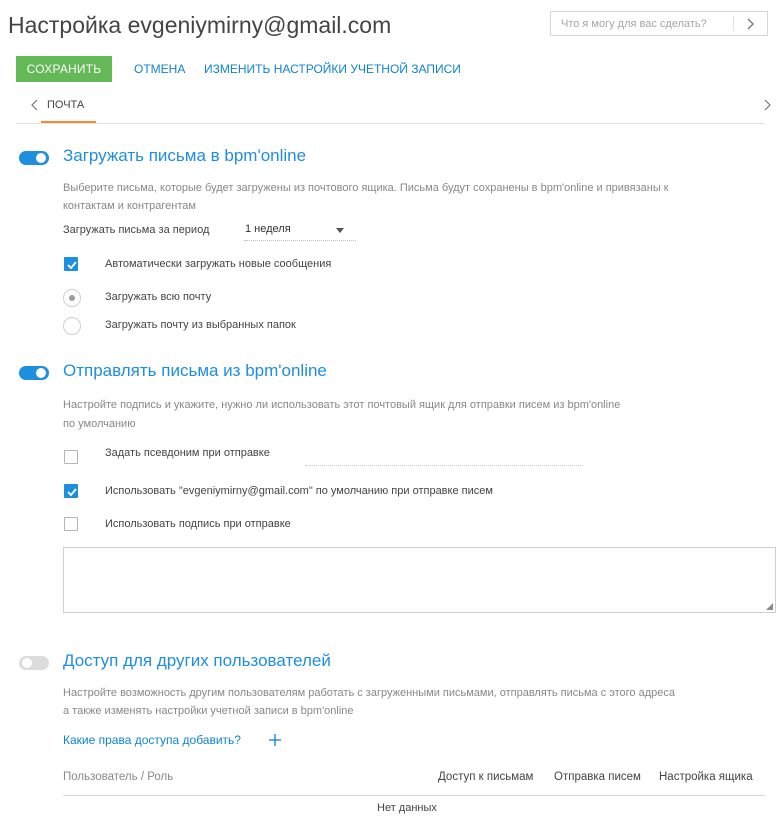 Image resolution: width=779 pixels, height=816 pixels. Describe the element at coordinates (332, 69) in the screenshot. I see `change-account-settings-button: ИЗМЕНИТЬ НАСТРОЙКИ УЧЕТНОЙ ЗАПИСИ` at that location.